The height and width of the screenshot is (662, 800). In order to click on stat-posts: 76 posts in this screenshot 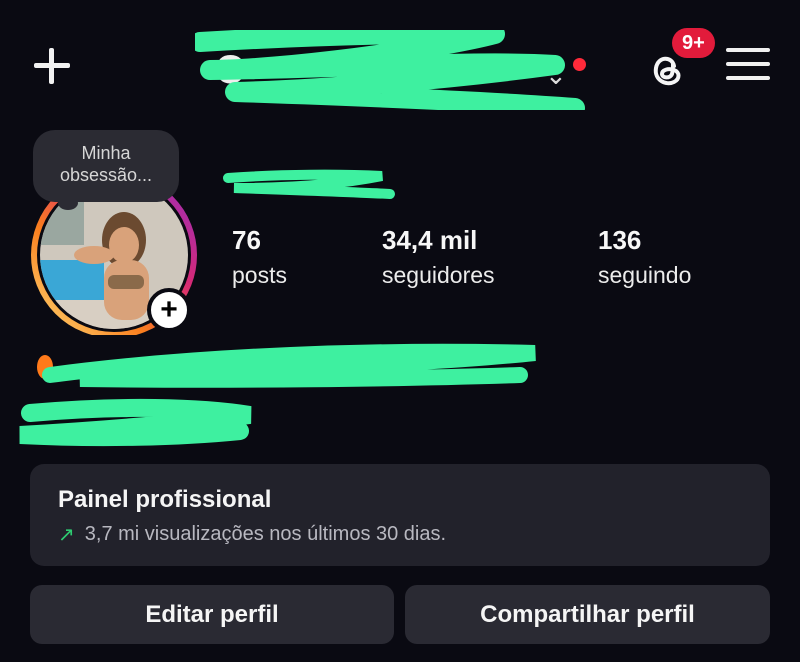, I will do `click(259, 257)`.